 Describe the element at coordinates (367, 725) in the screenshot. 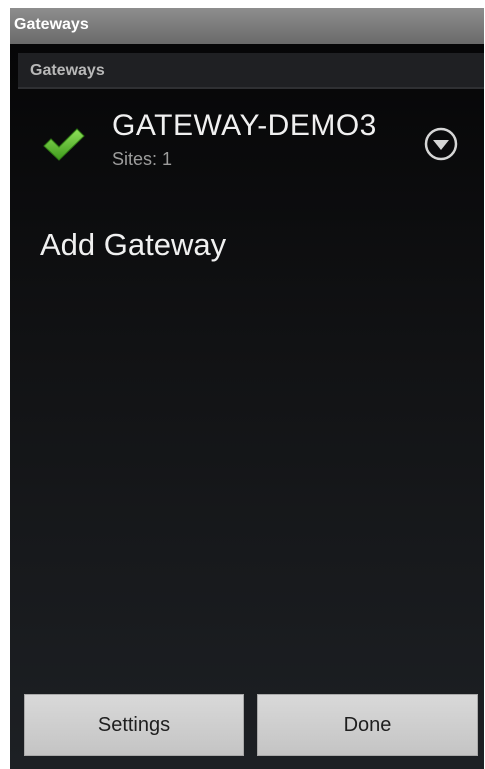

I see `done-button: Done` at that location.